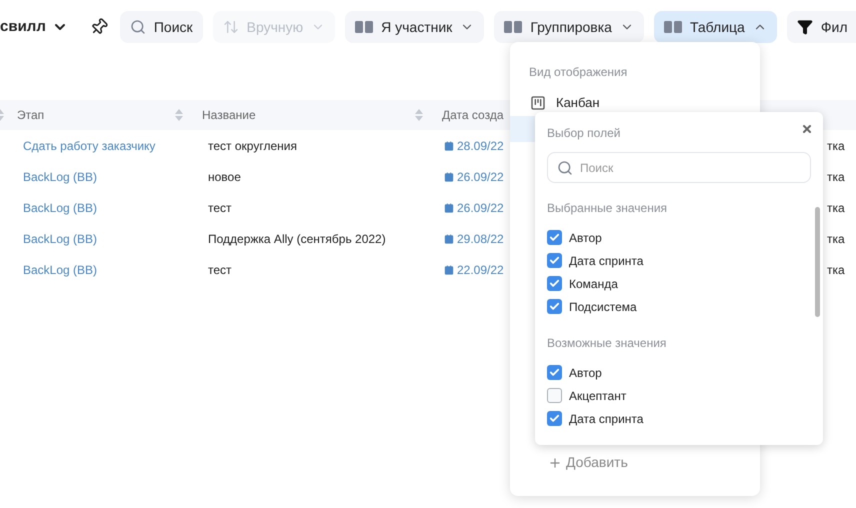 The width and height of the screenshot is (856, 508). Describe the element at coordinates (807, 129) in the screenshot. I see `close-icon` at that location.